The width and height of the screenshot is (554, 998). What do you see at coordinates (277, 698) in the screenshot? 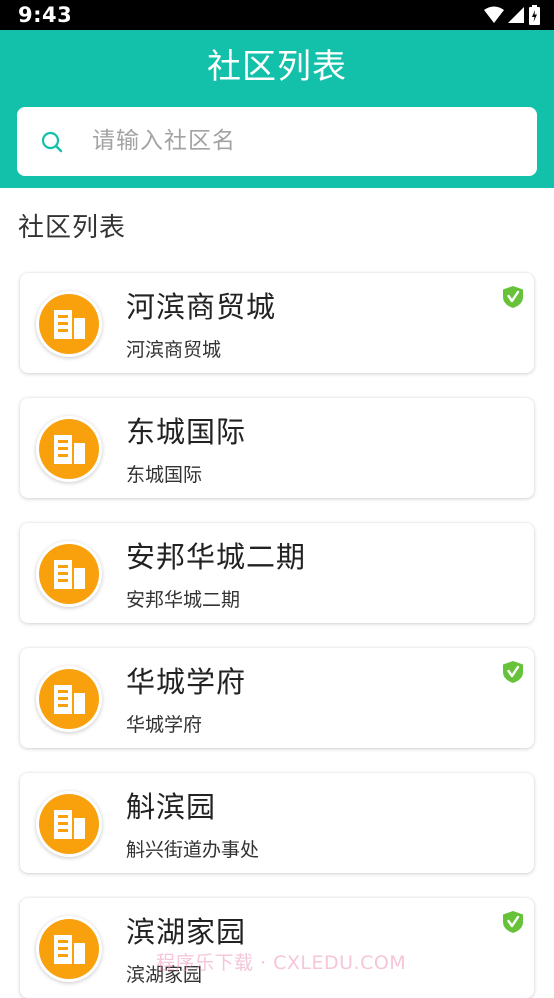
I see `community-card: 华城学府 华城学府` at bounding box center [277, 698].